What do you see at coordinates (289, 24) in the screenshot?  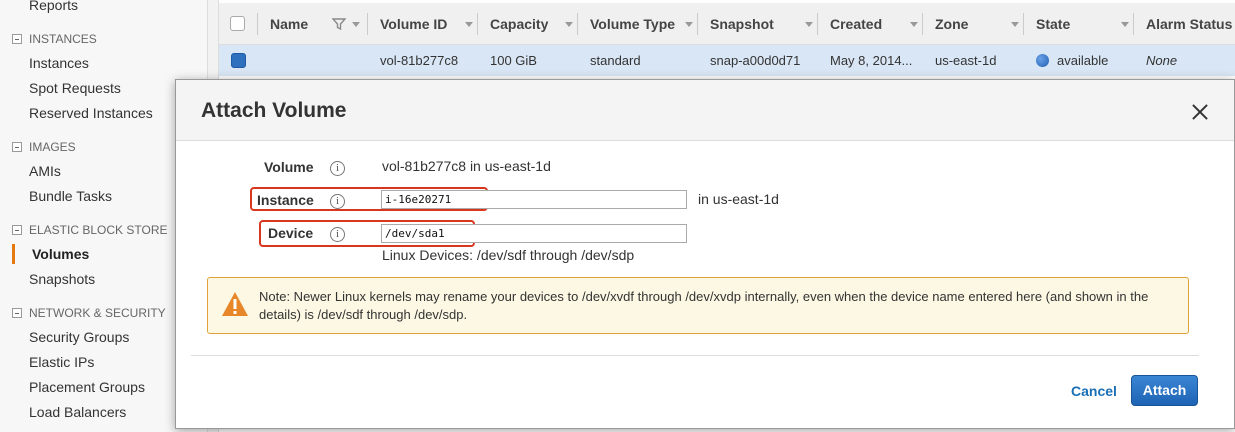 I see `column-header-name: Name` at bounding box center [289, 24].